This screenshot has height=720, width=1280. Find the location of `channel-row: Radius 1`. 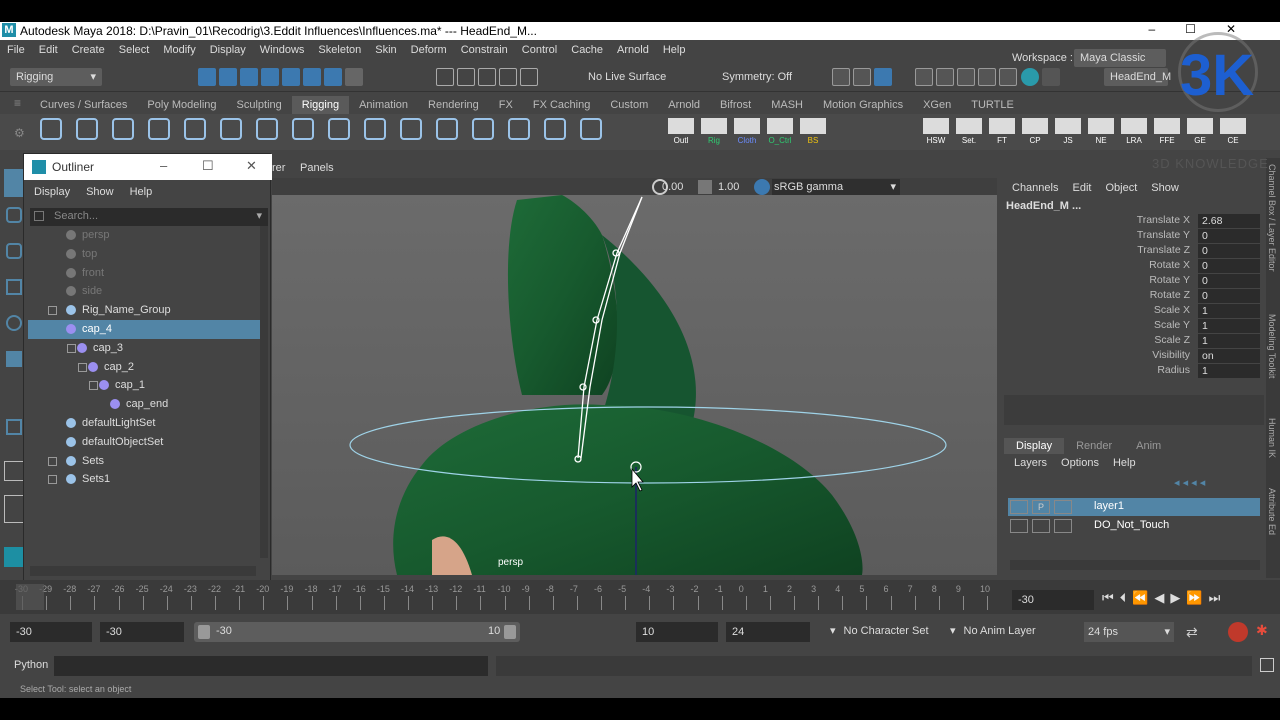

channel-row: Radius 1 is located at coordinates (1135, 371).